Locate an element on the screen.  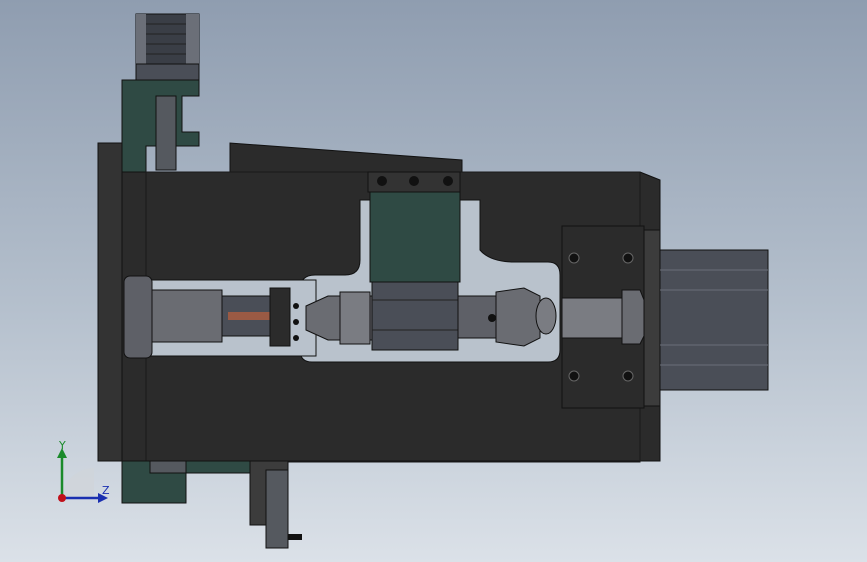
triad-axes-icon is located at coordinates (82, 475).